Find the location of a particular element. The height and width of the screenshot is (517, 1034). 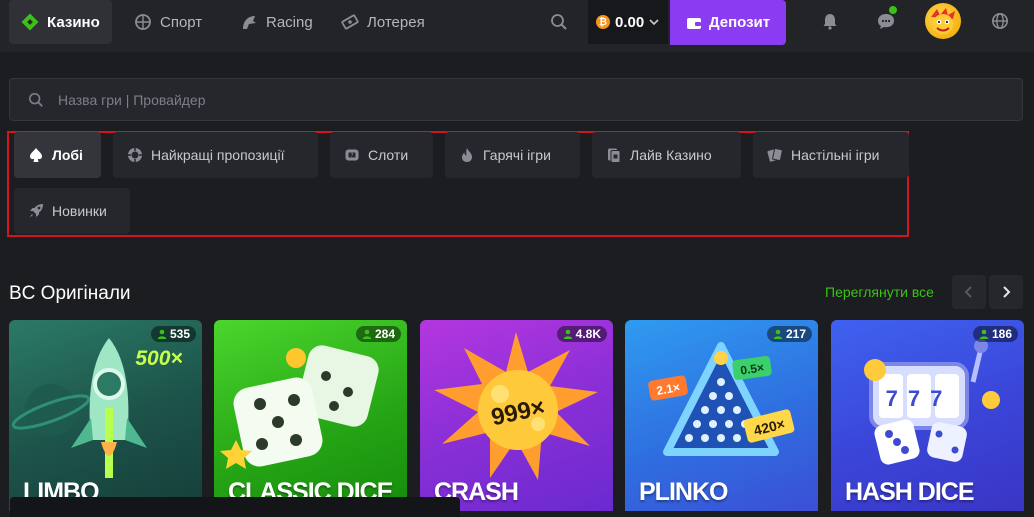

nav-racing-label: Racing is located at coordinates (289, 22).